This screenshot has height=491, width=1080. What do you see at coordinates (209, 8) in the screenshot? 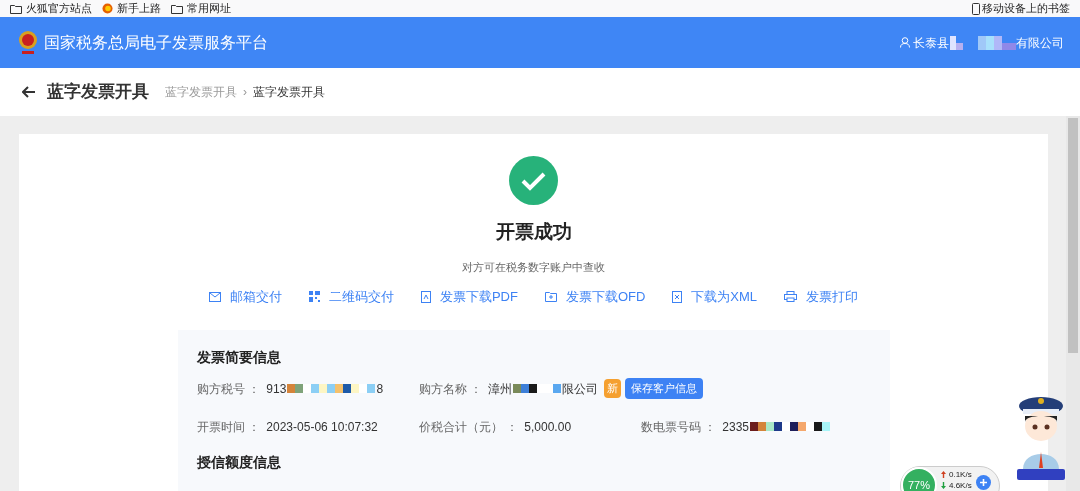
I see `bookmark-link: 常用网址` at bounding box center [209, 8].